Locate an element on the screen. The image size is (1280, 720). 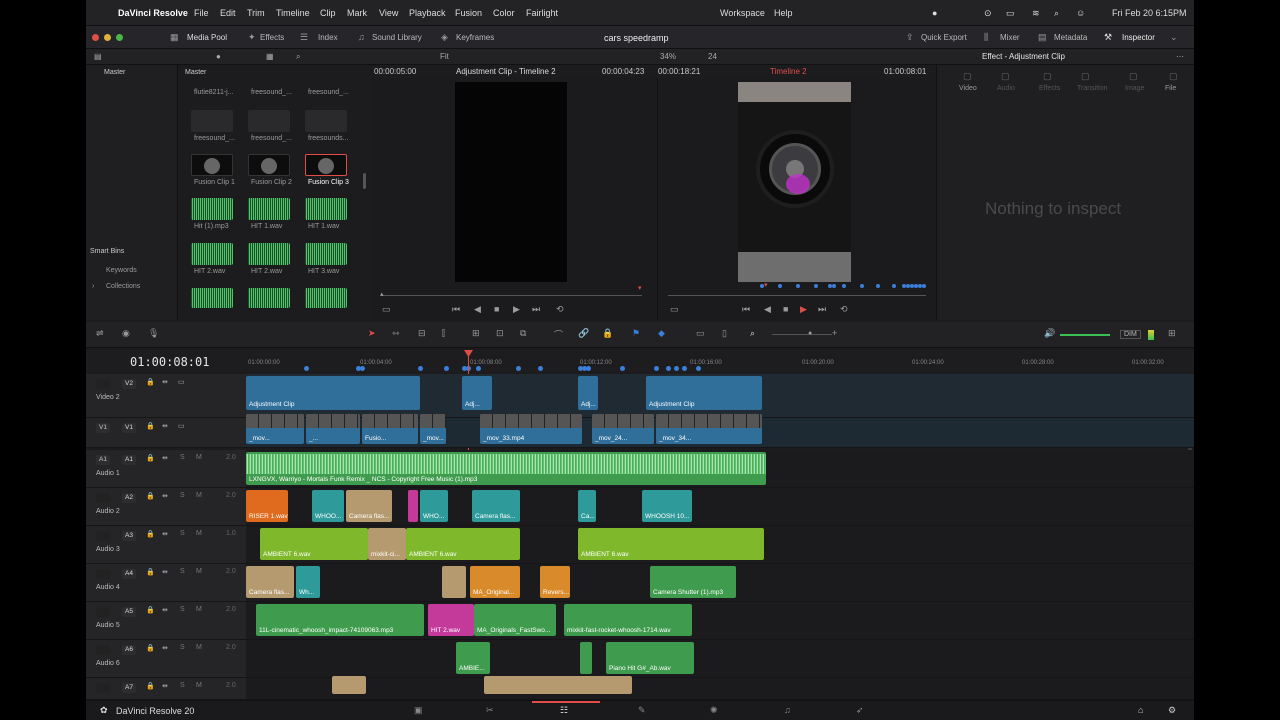
source-jump-start-icon: ⏮ is located at coordinates (456, 309).